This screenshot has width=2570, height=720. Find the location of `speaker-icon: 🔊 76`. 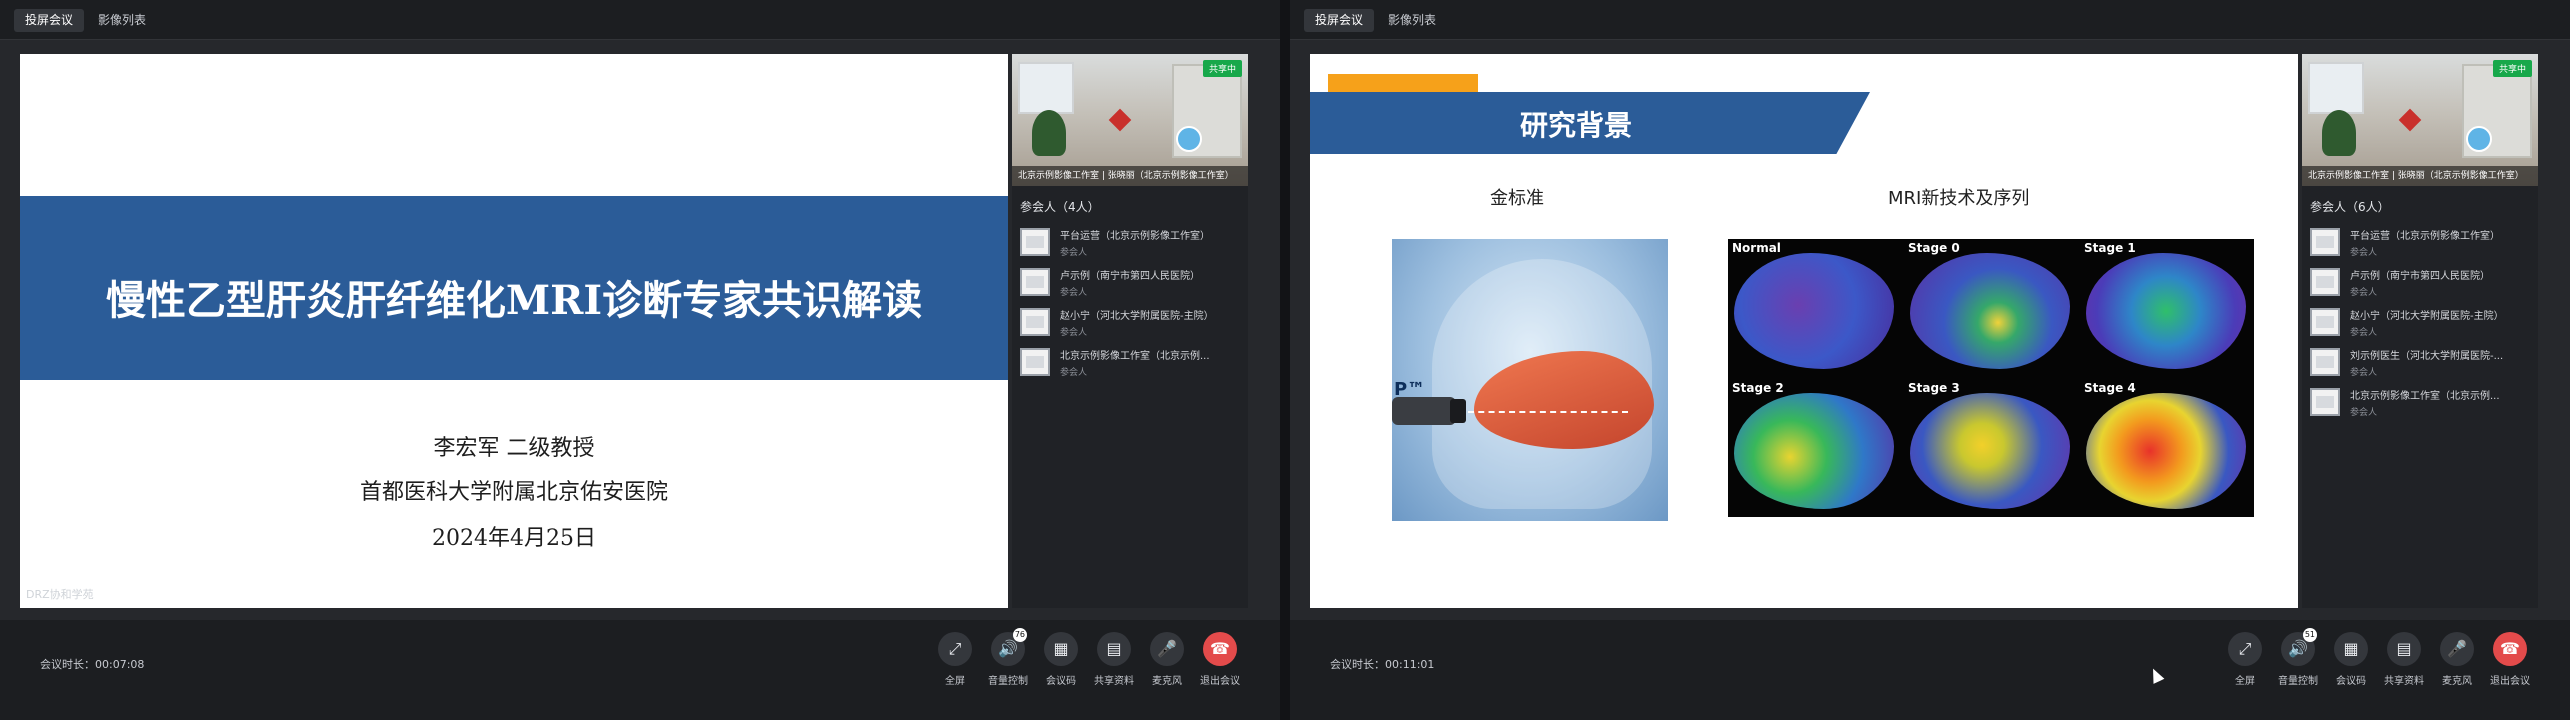

speaker-icon: 🔊 76 is located at coordinates (1009, 647).